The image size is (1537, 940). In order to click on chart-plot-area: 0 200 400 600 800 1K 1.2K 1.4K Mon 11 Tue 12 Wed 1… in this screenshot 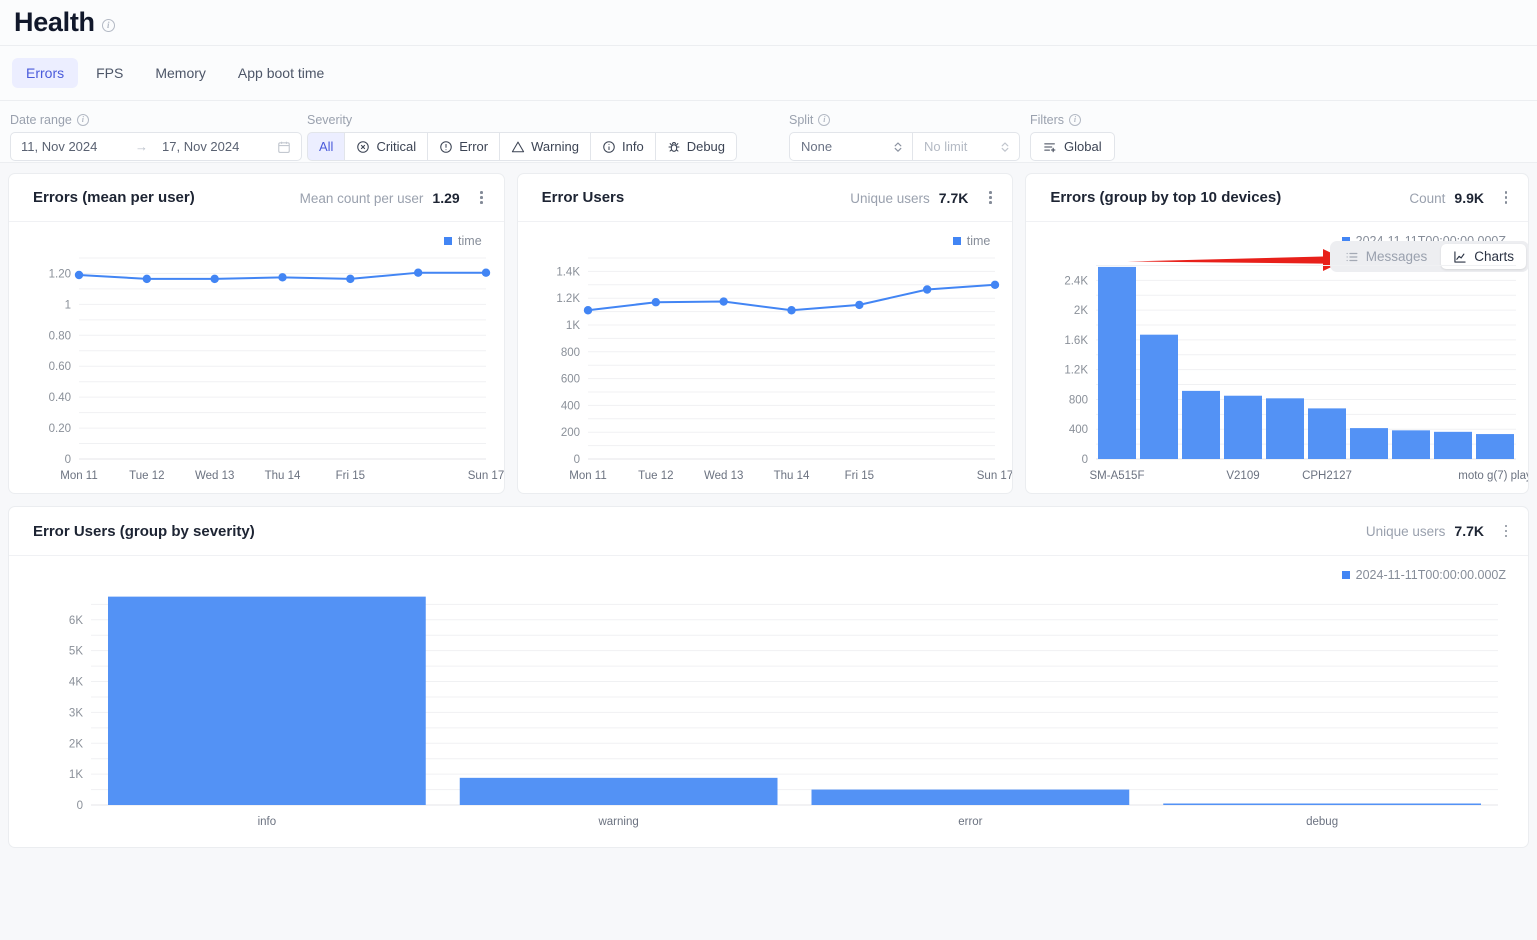, I will do `click(765, 370)`.